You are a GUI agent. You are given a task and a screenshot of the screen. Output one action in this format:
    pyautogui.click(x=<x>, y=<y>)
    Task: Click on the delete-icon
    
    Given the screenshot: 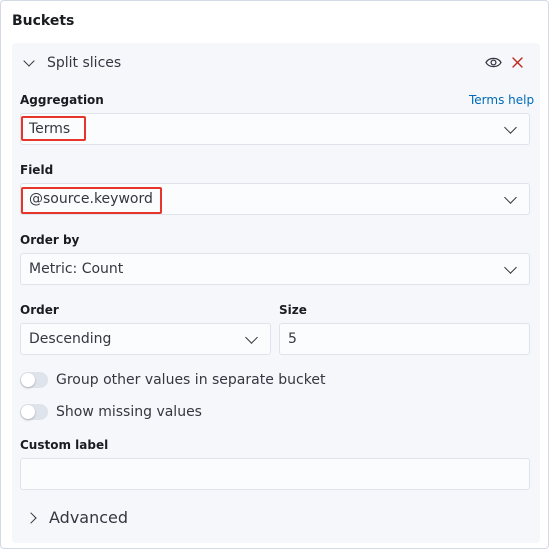 What is the action you would take?
    pyautogui.click(x=517, y=62)
    